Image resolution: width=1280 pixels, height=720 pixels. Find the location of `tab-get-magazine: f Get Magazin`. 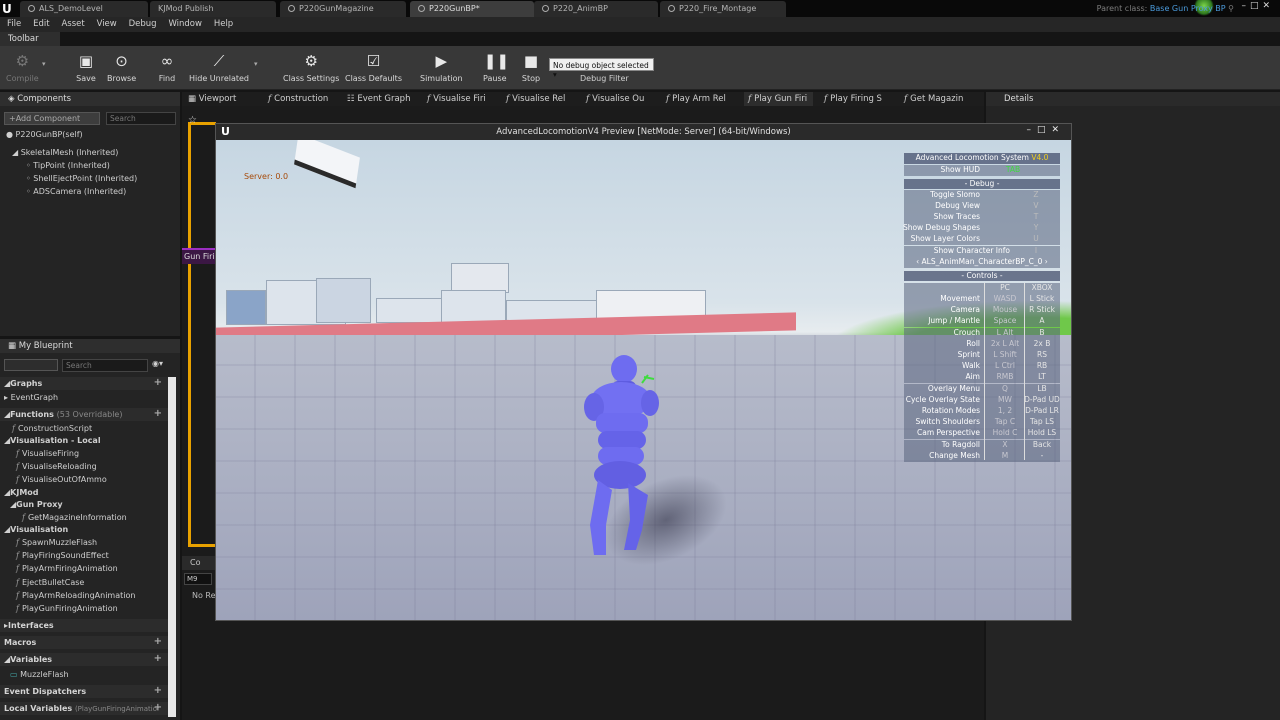

tab-get-magazine: f Get Magazin is located at coordinates (933, 99).